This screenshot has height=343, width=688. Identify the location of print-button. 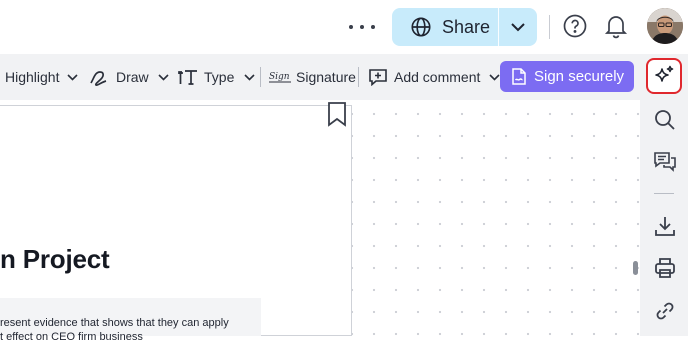
(665, 268).